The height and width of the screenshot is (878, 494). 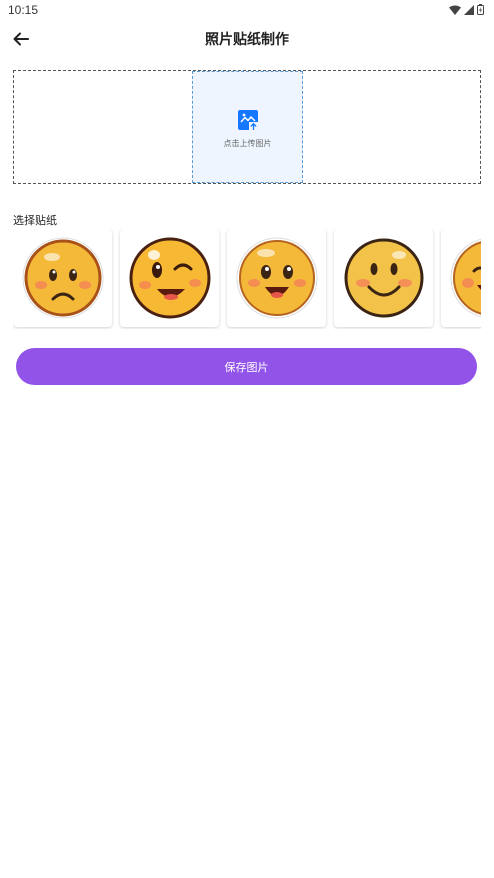 What do you see at coordinates (23, 10) in the screenshot?
I see `status-time: 10:15` at bounding box center [23, 10].